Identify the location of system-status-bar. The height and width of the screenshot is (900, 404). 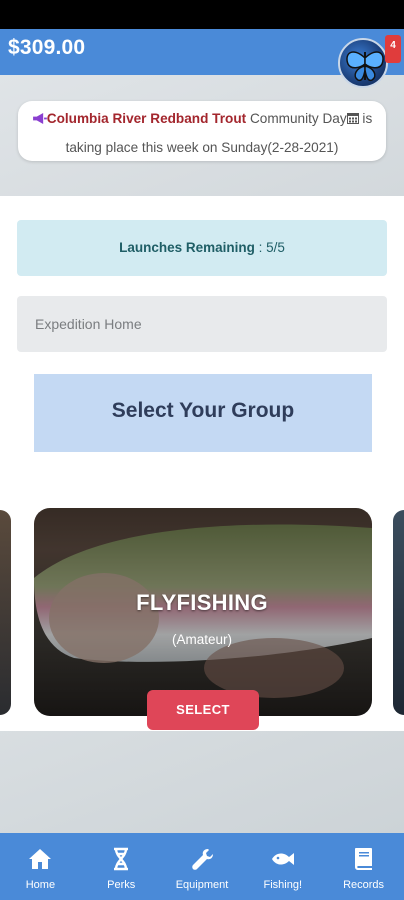
(202, 14).